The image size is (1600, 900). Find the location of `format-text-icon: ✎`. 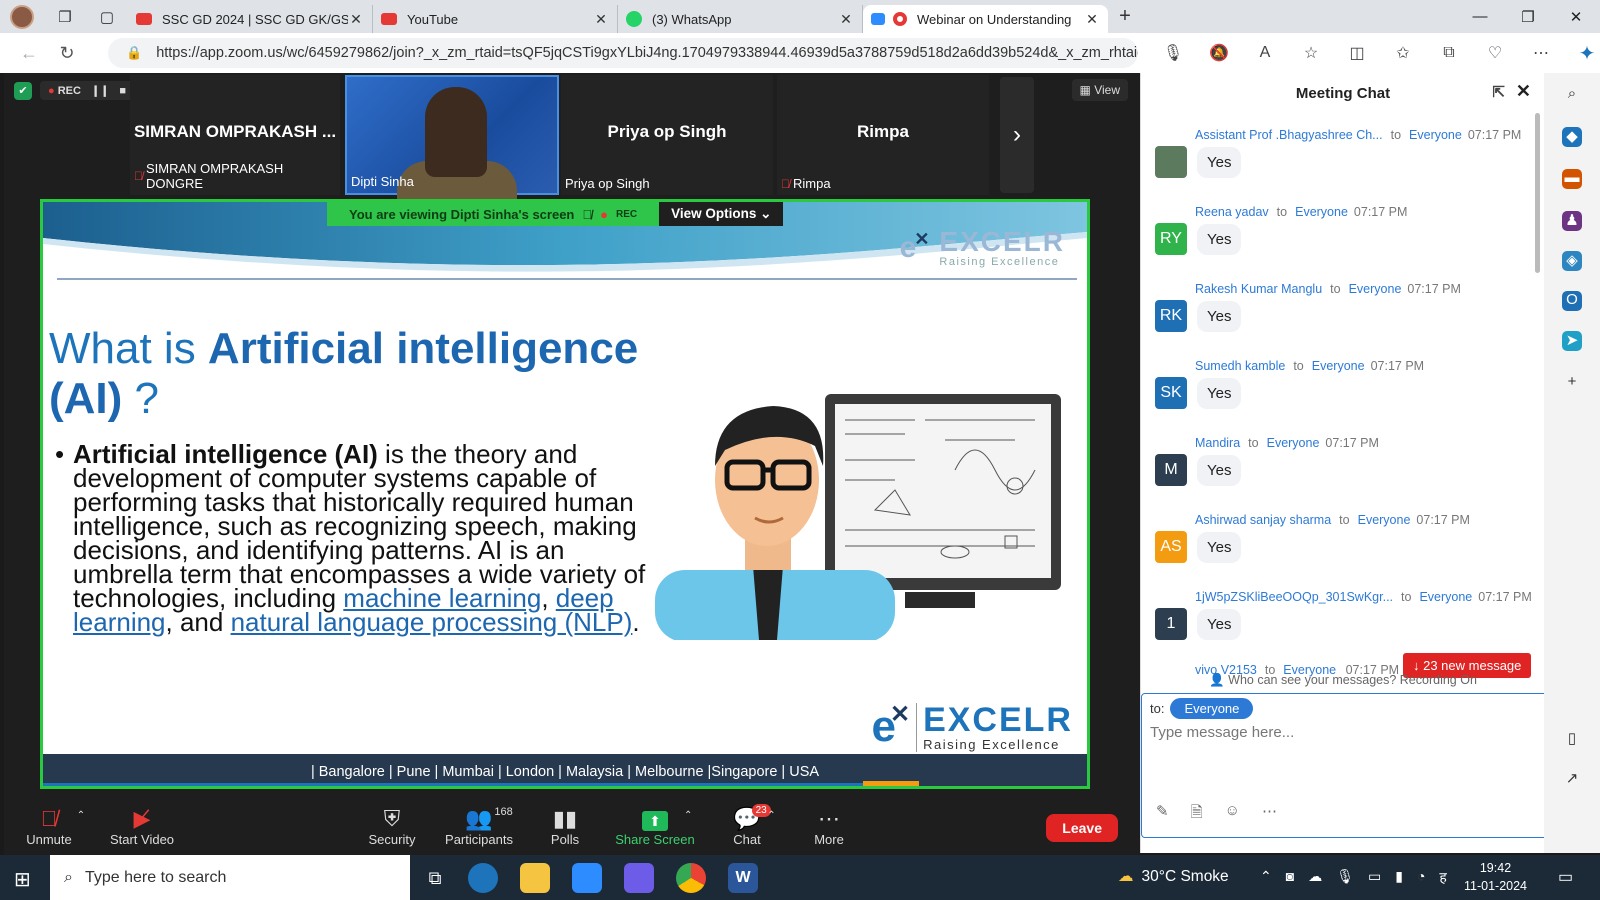

format-text-icon: ✎ is located at coordinates (1162, 814).